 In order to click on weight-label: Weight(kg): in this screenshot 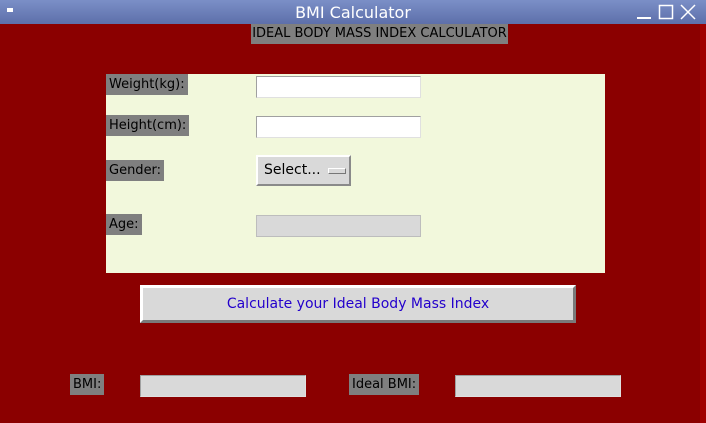, I will do `click(147, 84)`.